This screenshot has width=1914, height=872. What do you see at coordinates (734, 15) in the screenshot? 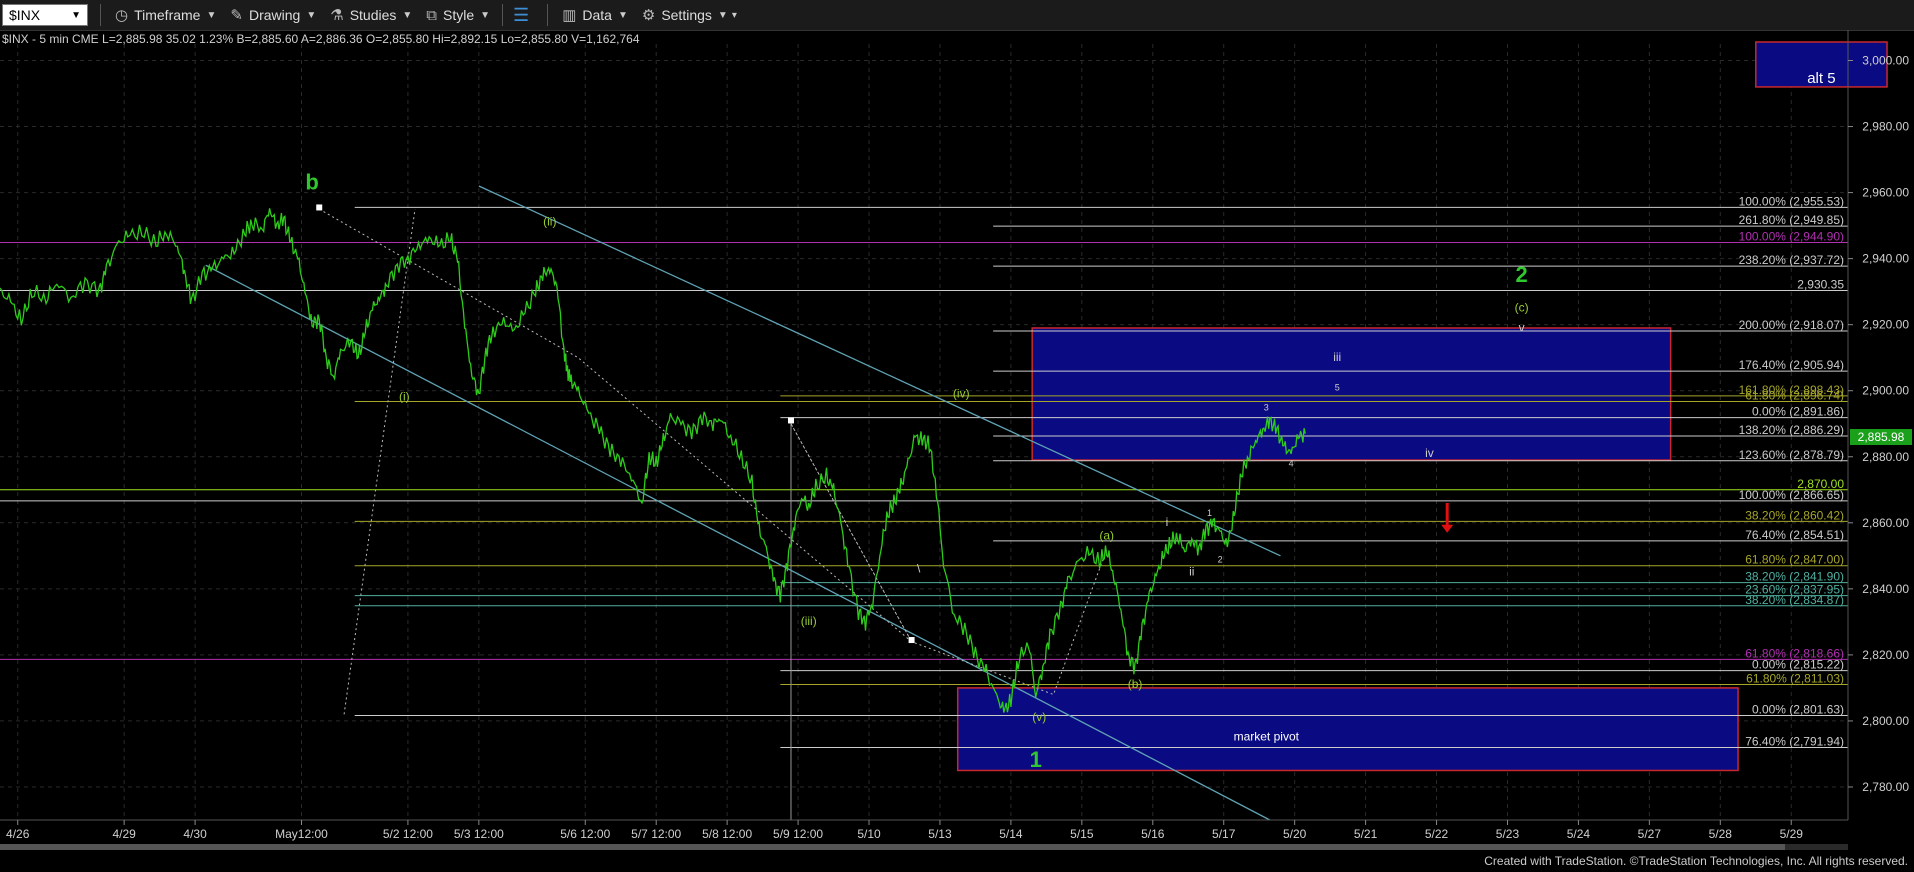
I see `more-icon: ▾` at bounding box center [734, 15].